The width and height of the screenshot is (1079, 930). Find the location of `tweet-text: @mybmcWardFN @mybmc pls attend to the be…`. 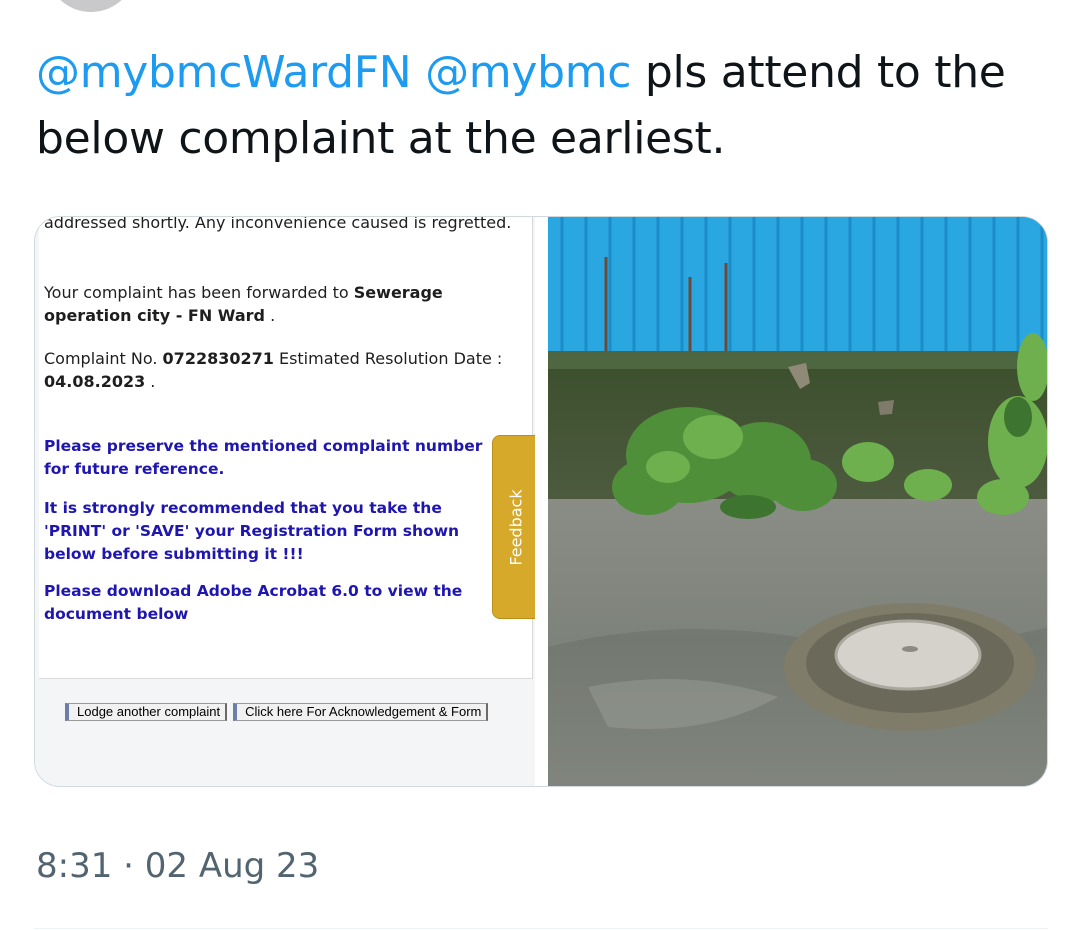

tweet-text: @mybmcWardFN @mybmc pls attend to the be… is located at coordinates (541, 106).